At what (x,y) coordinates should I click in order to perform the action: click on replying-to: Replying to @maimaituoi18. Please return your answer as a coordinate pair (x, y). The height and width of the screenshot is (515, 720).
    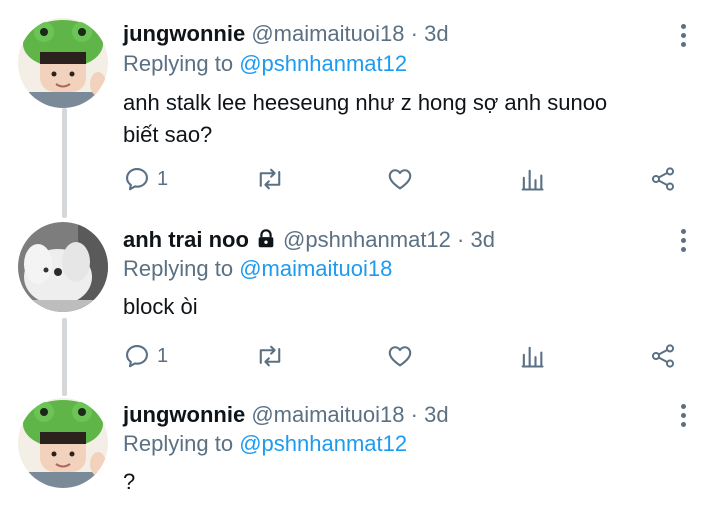
    Looking at the image, I should click on (257, 269).